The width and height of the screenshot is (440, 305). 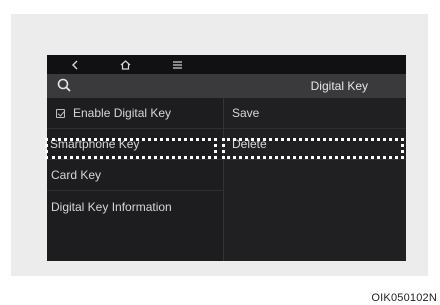 What do you see at coordinates (95, 144) in the screenshot?
I see `menu-item-label: Smartphone Key` at bounding box center [95, 144].